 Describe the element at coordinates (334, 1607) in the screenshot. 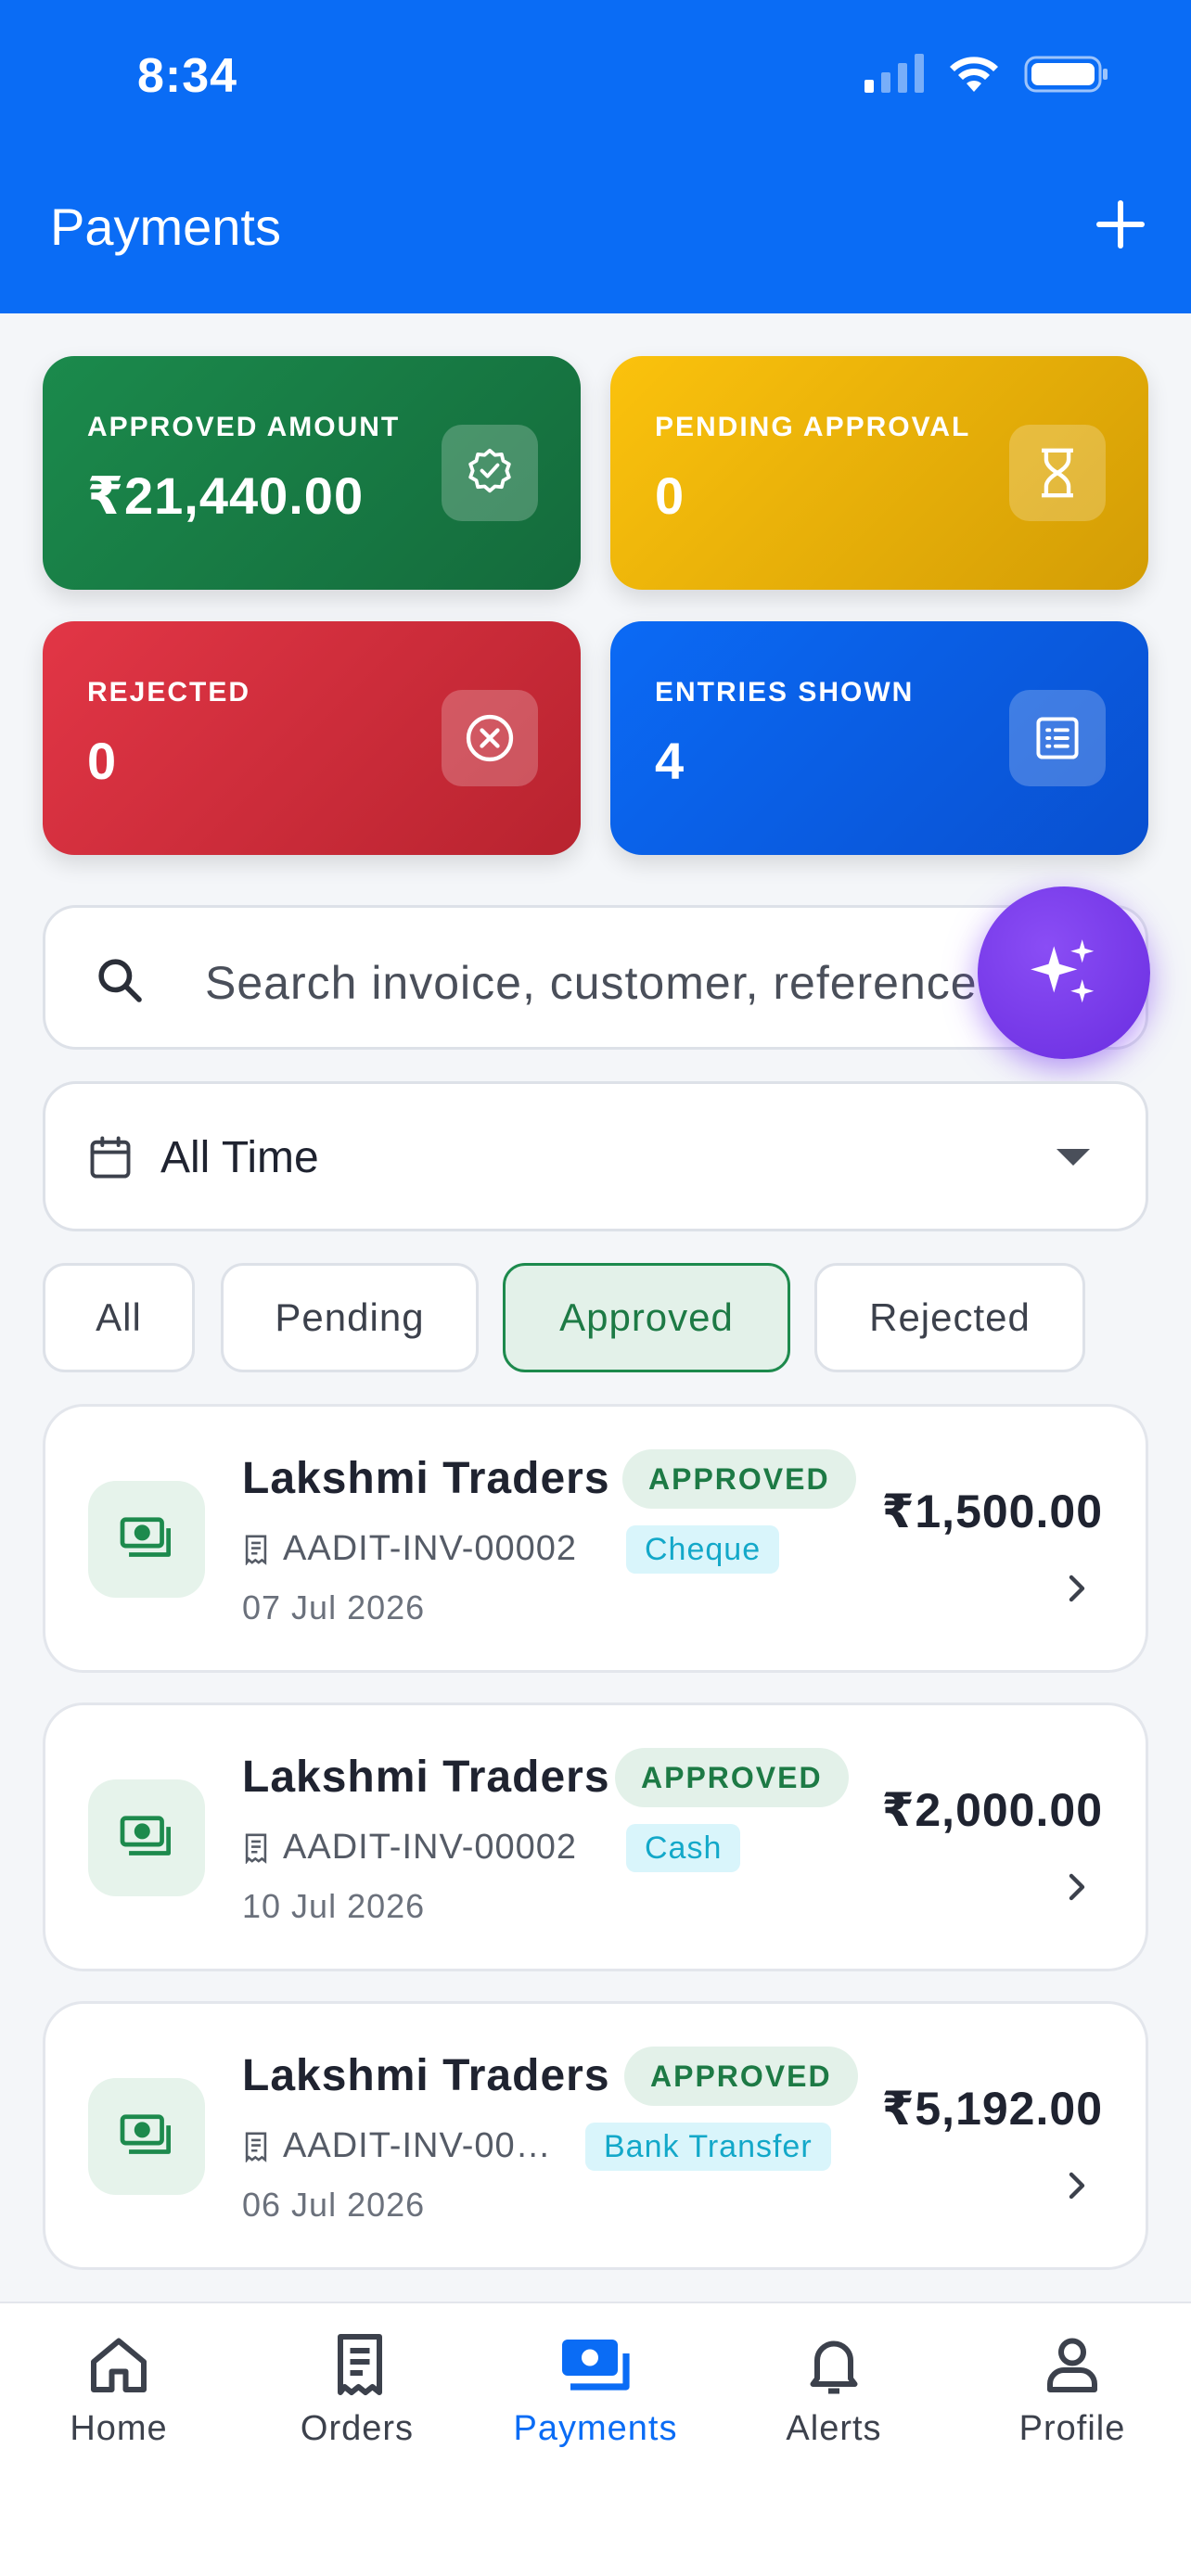

I see `payment-date: 07 Jul 2026` at that location.